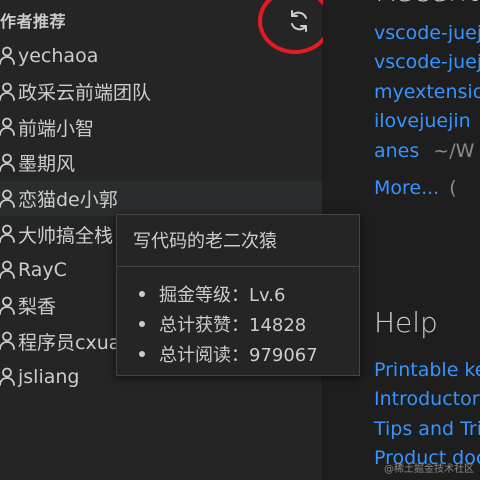 This screenshot has height=480, width=480. I want to click on stat-text: 总计获赞：14828, so click(233, 325).